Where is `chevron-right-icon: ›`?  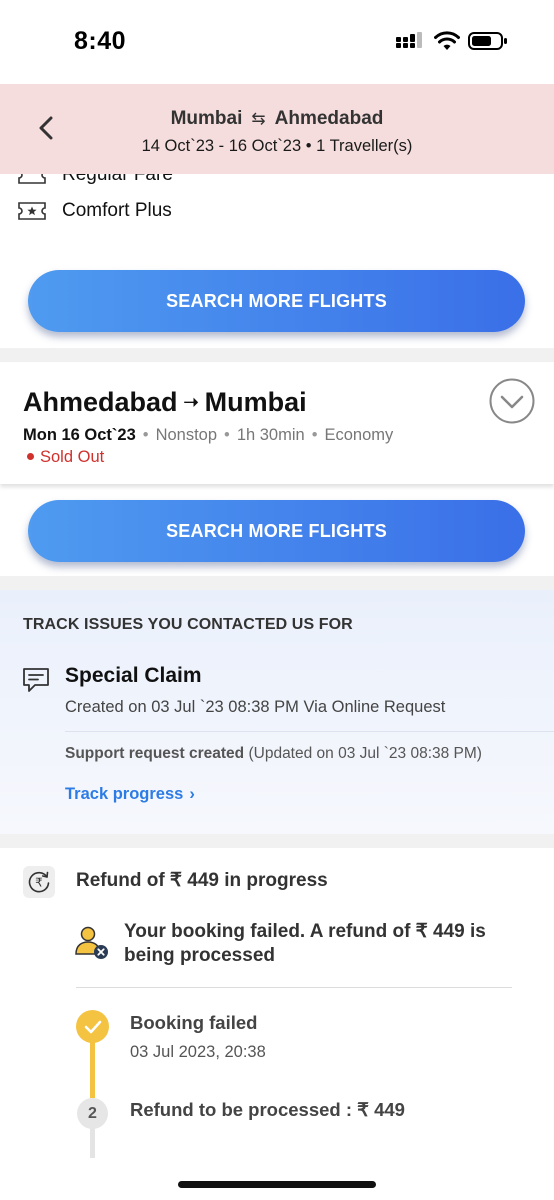
chevron-right-icon: › is located at coordinates (192, 794).